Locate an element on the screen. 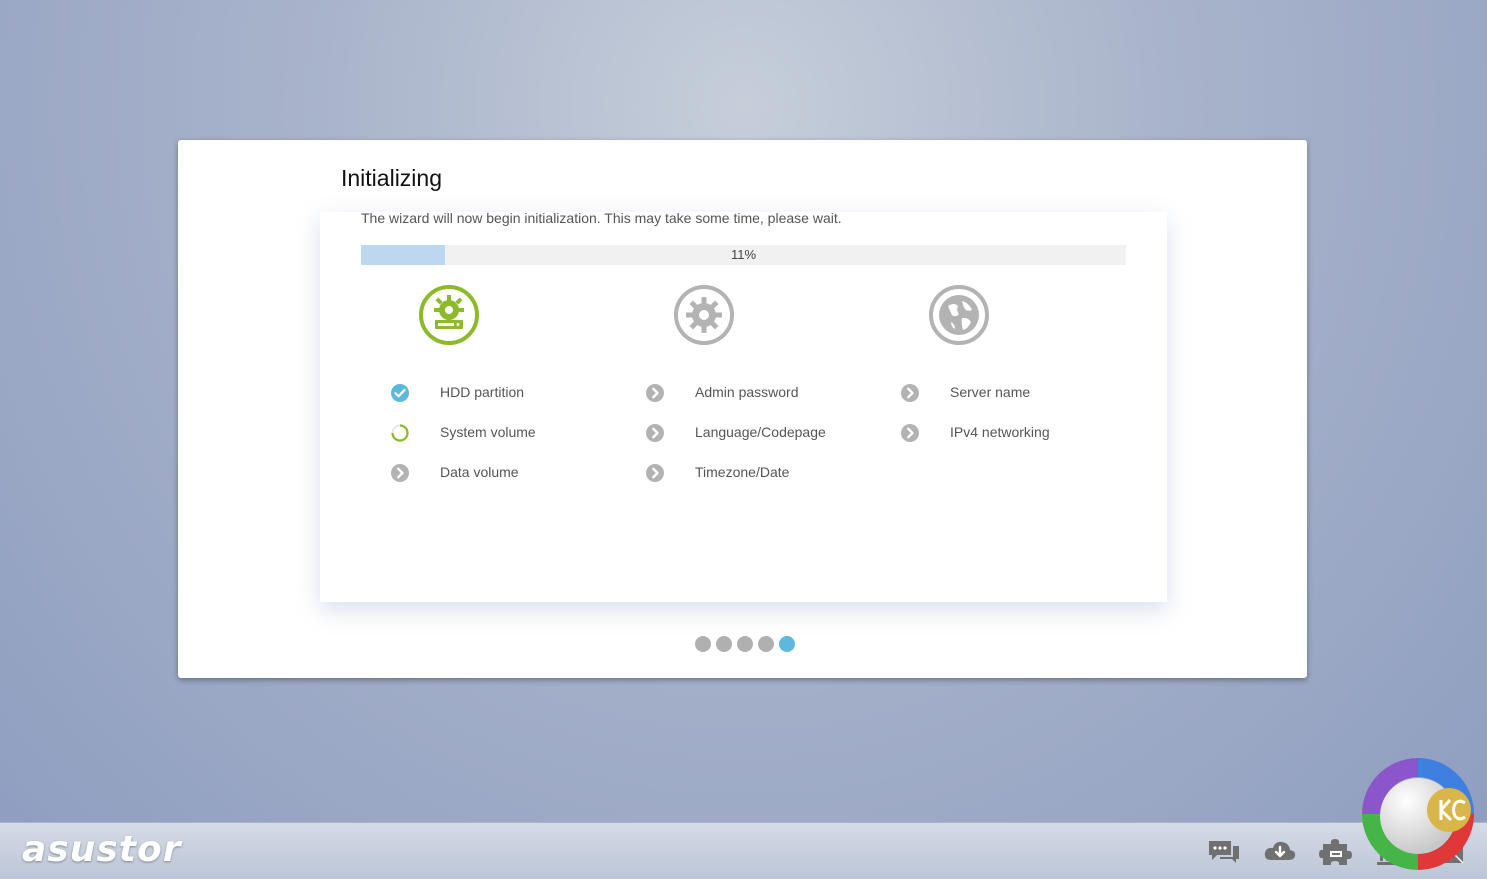 This screenshot has width=1487, height=879. step-label: Timezone/Date is located at coordinates (742, 472).